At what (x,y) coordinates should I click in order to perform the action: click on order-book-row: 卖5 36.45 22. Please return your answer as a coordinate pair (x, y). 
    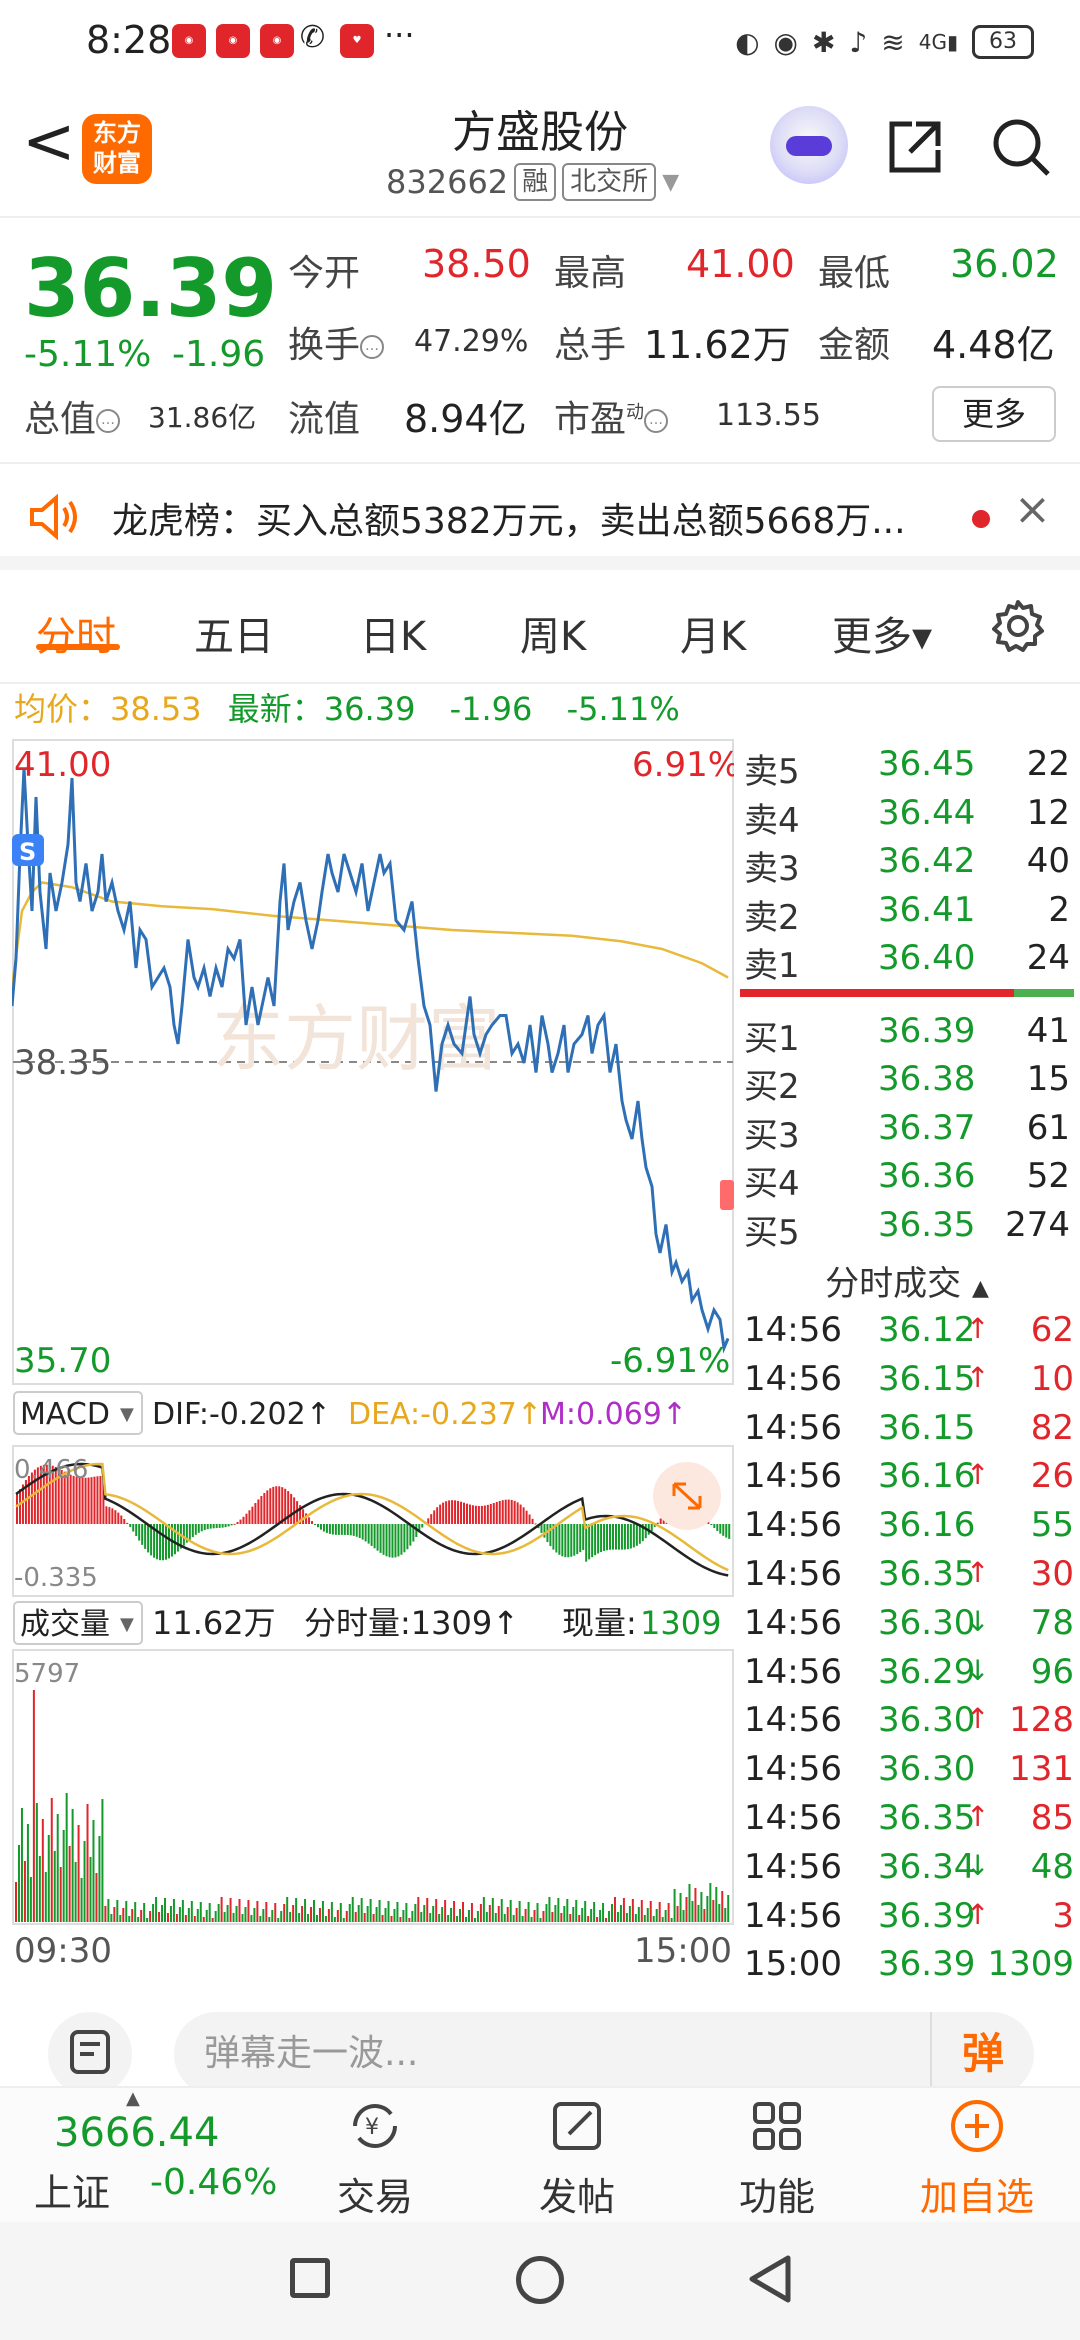
    Looking at the image, I should click on (907, 766).